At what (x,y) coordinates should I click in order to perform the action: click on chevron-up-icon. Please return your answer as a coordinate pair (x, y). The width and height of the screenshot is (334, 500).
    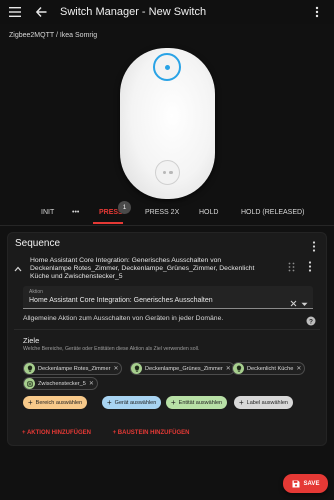
    Looking at the image, I should click on (18, 268).